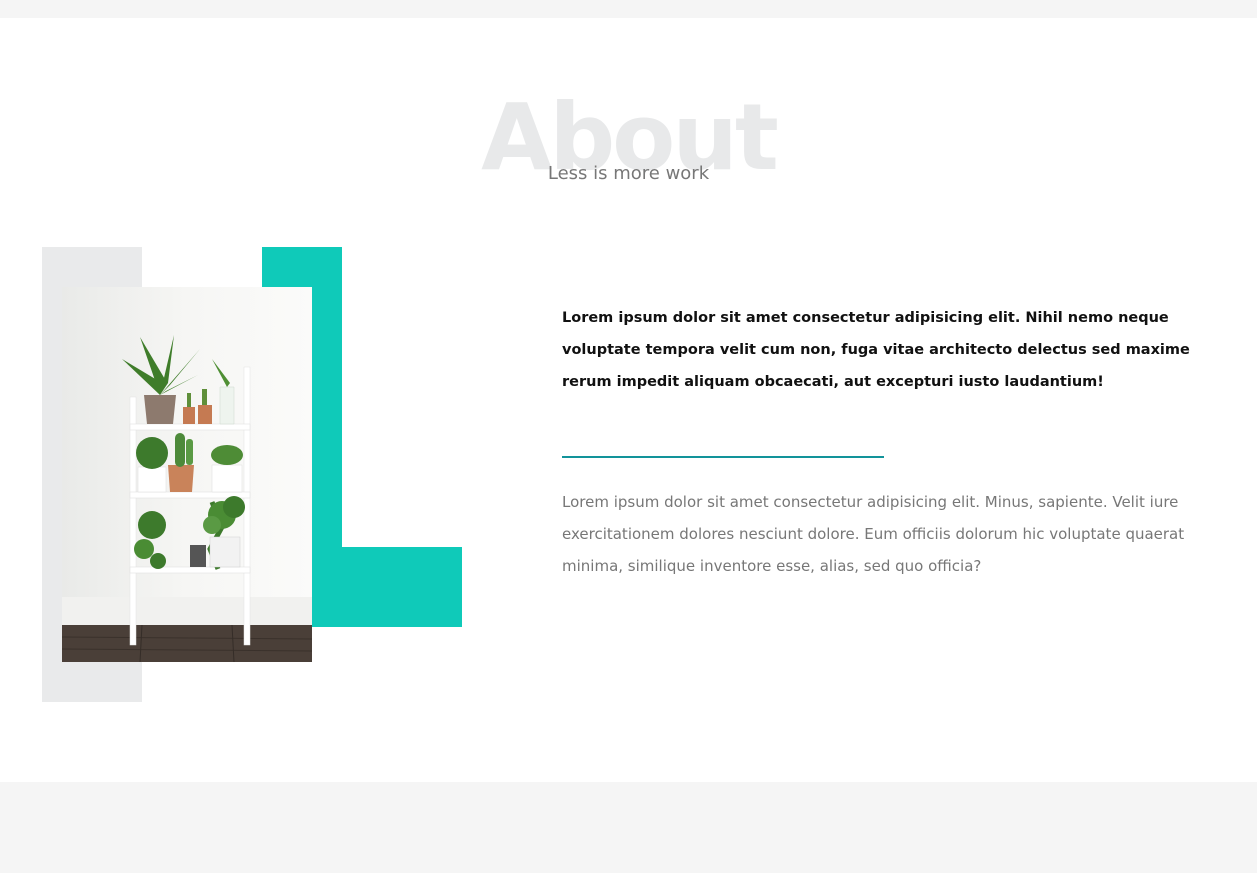 This screenshot has height=873, width=1257. I want to click on top-section-edge, so click(628, 9).